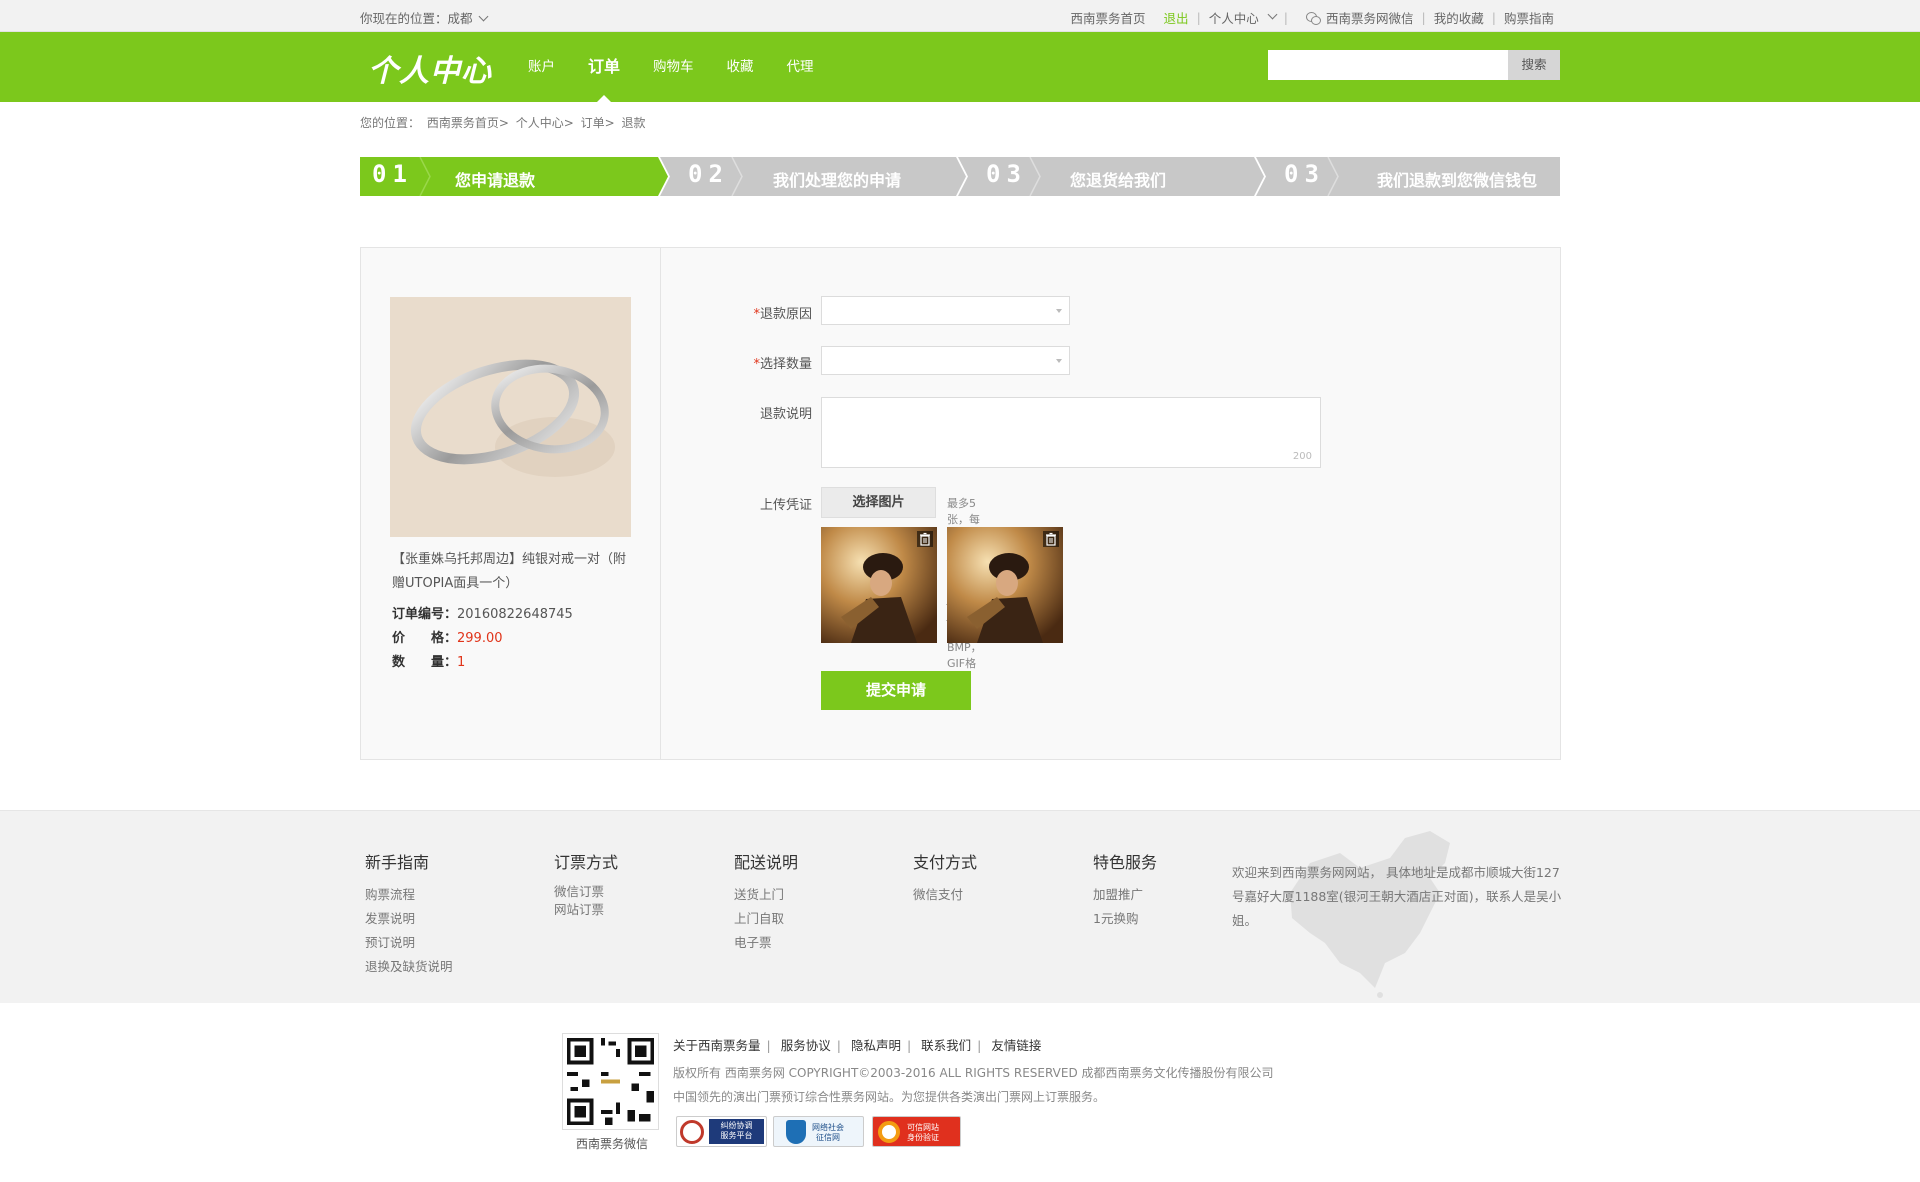 The width and height of the screenshot is (1920, 1182). I want to click on credit-badge-text: 网络社会 征信网, so click(828, 1133).